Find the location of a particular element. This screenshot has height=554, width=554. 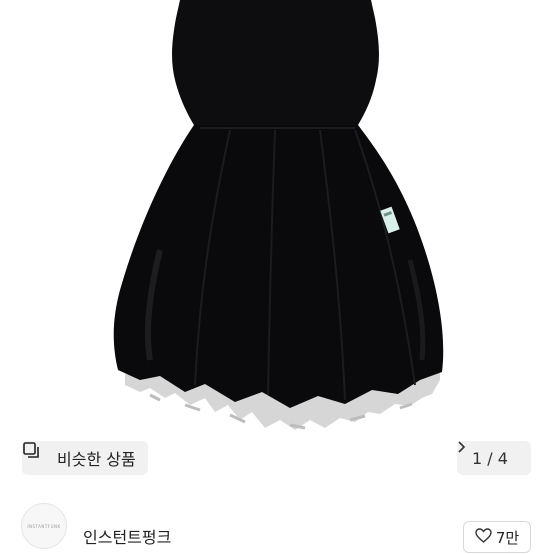

image-pager: 1 / 4 is located at coordinates (494, 458).